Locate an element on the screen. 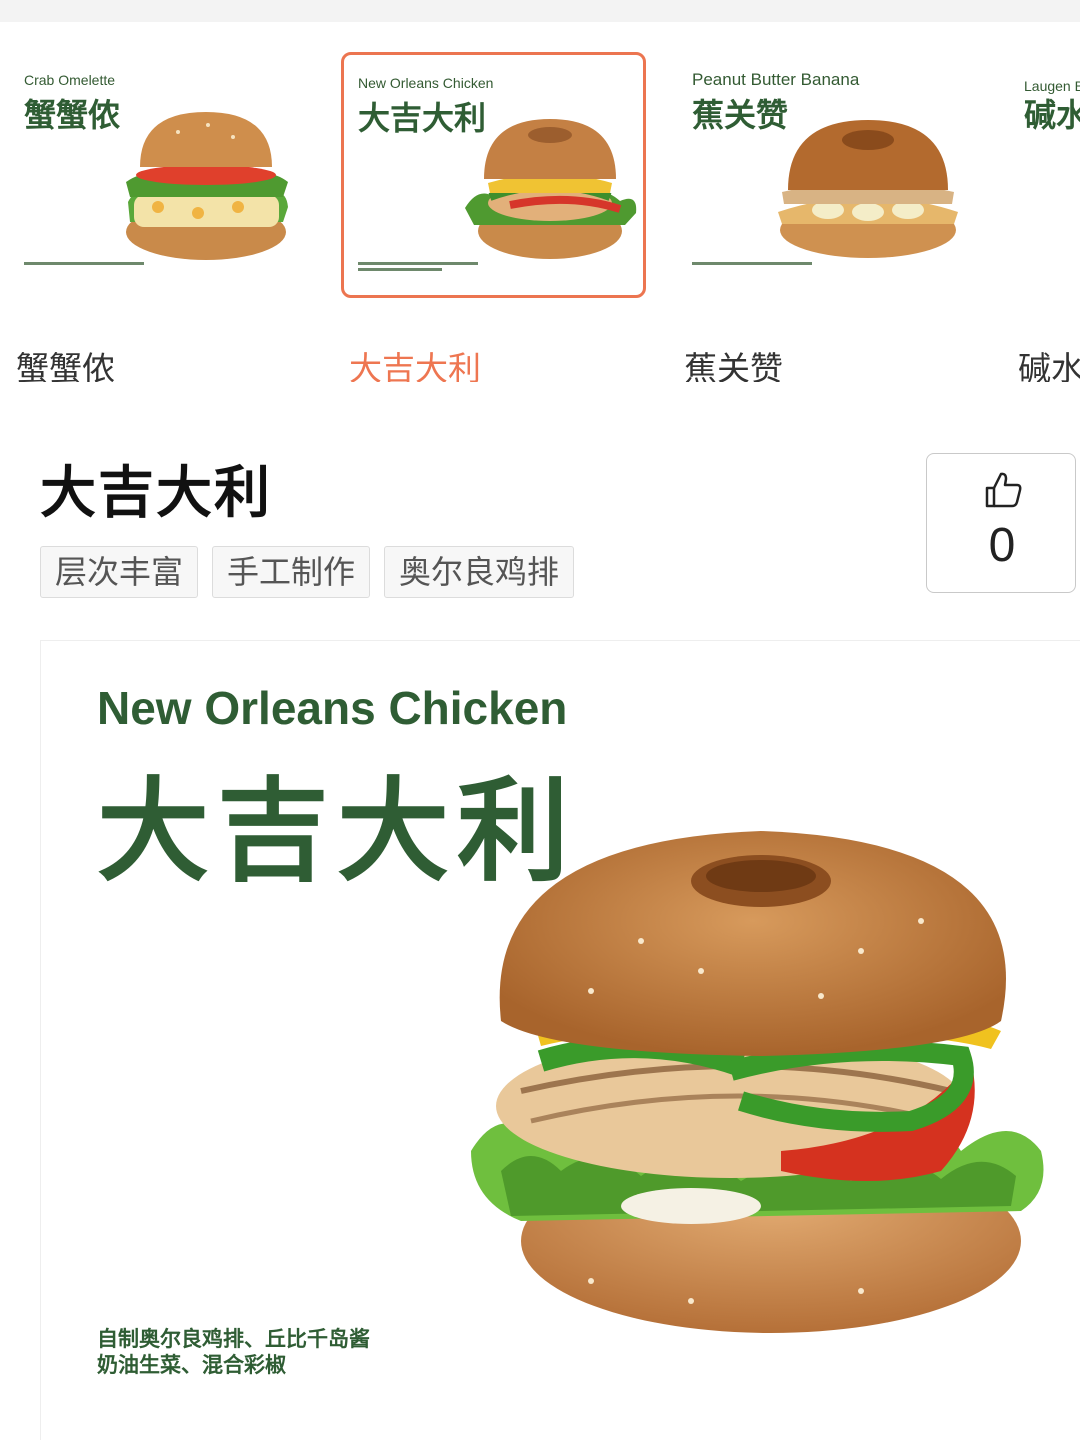  peanut-butter-banana-burger-image is located at coordinates (868, 189).